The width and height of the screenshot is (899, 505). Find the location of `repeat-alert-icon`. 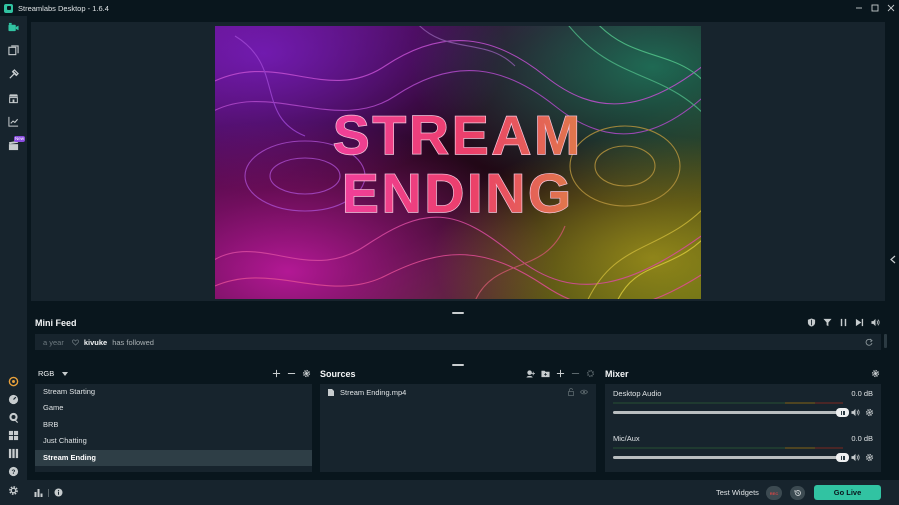

repeat-alert-icon is located at coordinates (869, 342).